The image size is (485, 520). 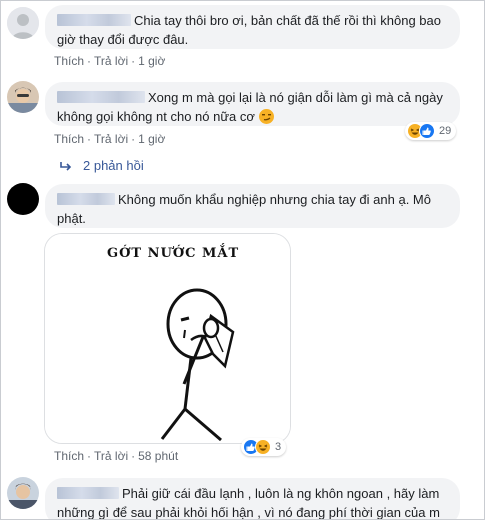 I want to click on like-reaction-icon, so click(x=427, y=131).